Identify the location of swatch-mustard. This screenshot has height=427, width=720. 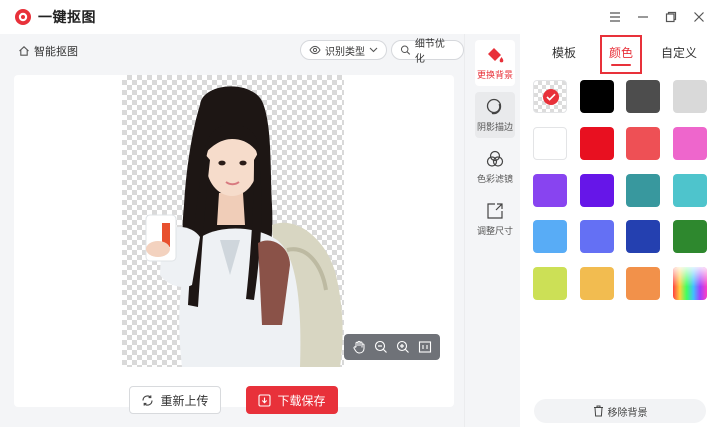
(597, 283).